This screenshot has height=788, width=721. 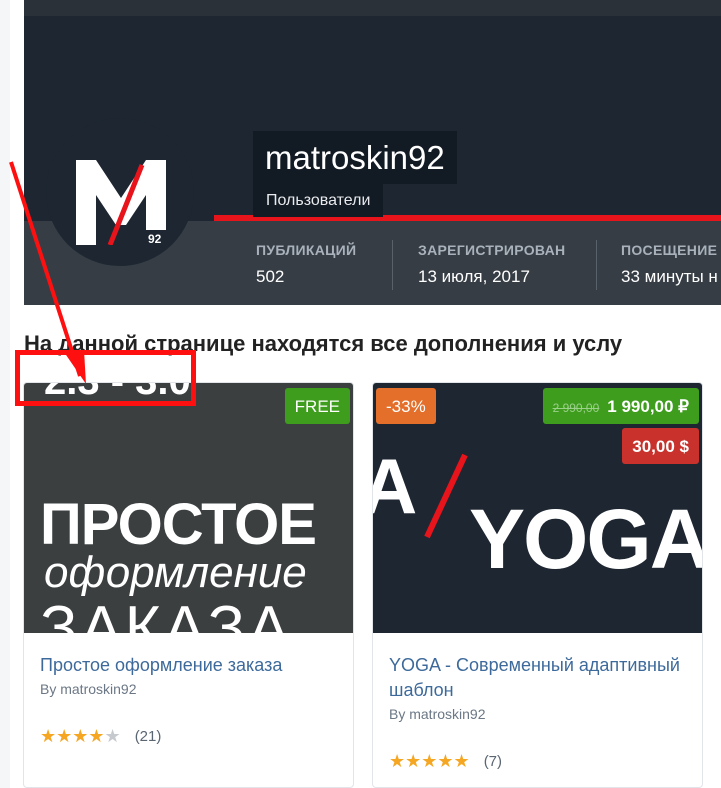 I want to click on product-rating: ★★★★★ (21), so click(x=100, y=736).